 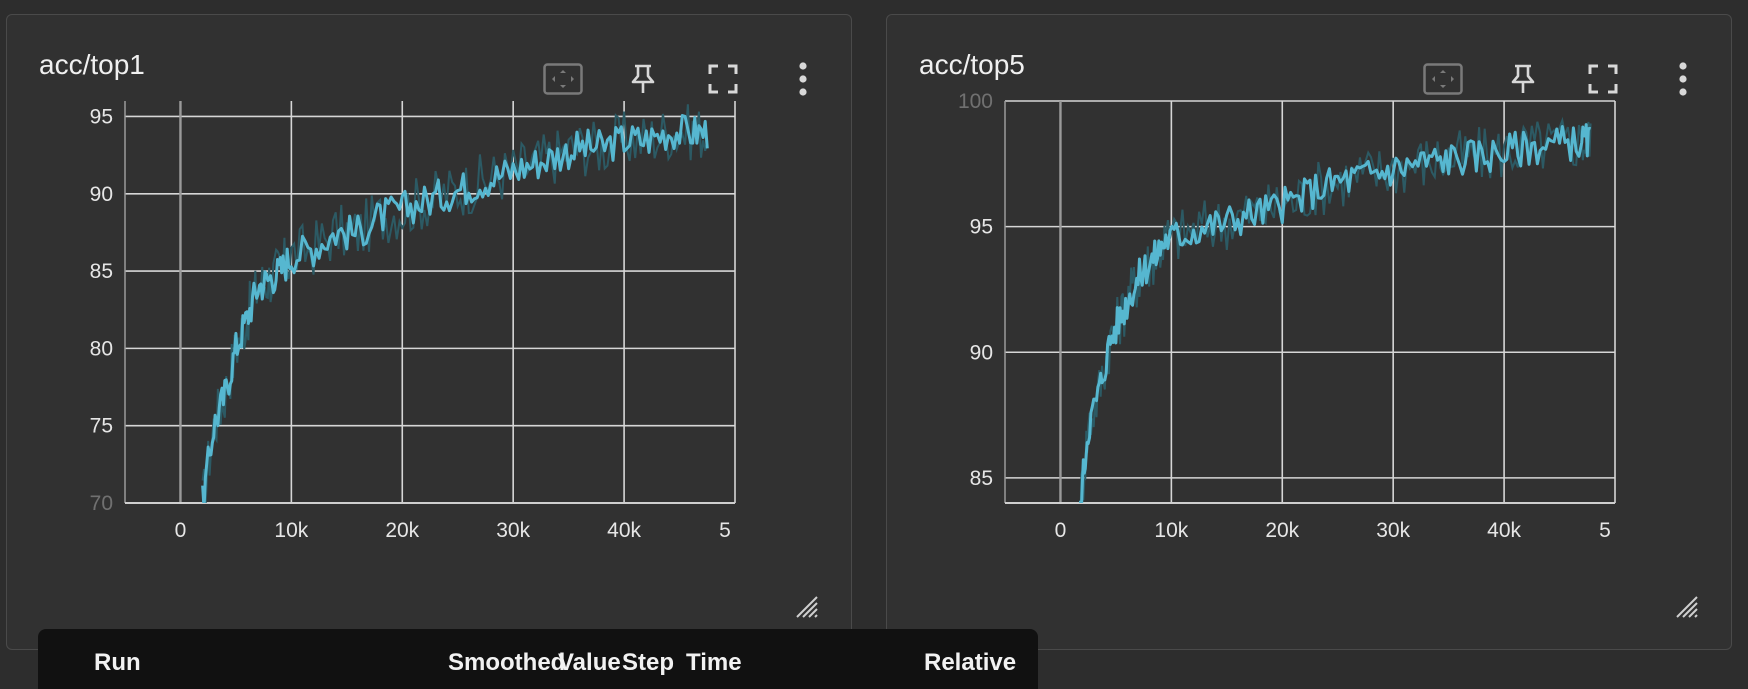 I want to click on column-header-relative: Relative, so click(x=970, y=663).